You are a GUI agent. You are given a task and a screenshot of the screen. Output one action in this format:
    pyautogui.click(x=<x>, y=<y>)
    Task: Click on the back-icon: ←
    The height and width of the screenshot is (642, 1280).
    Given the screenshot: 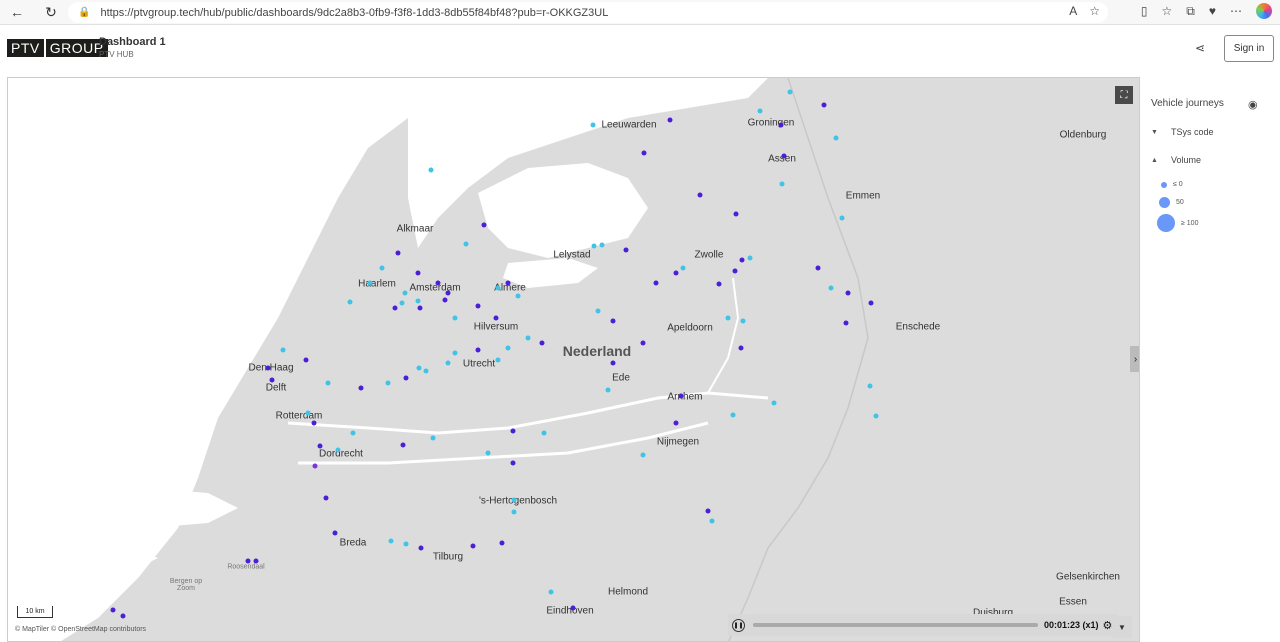 What is the action you would take?
    pyautogui.click(x=17, y=12)
    